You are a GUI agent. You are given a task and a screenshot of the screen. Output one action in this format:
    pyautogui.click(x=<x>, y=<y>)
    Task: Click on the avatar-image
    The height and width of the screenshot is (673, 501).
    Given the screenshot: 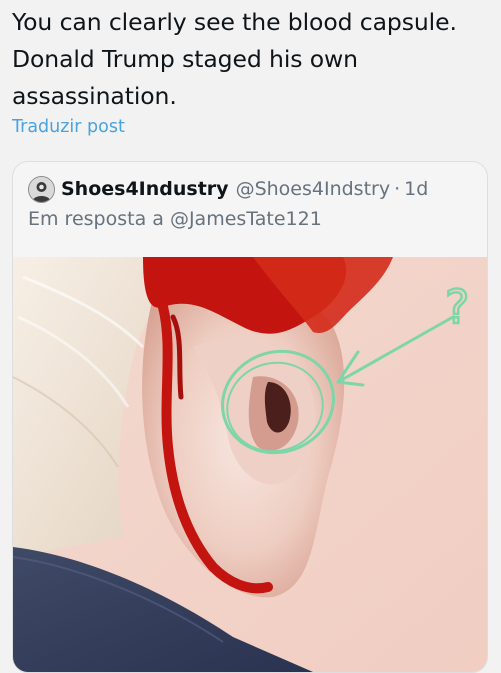 What is the action you would take?
    pyautogui.click(x=41, y=189)
    